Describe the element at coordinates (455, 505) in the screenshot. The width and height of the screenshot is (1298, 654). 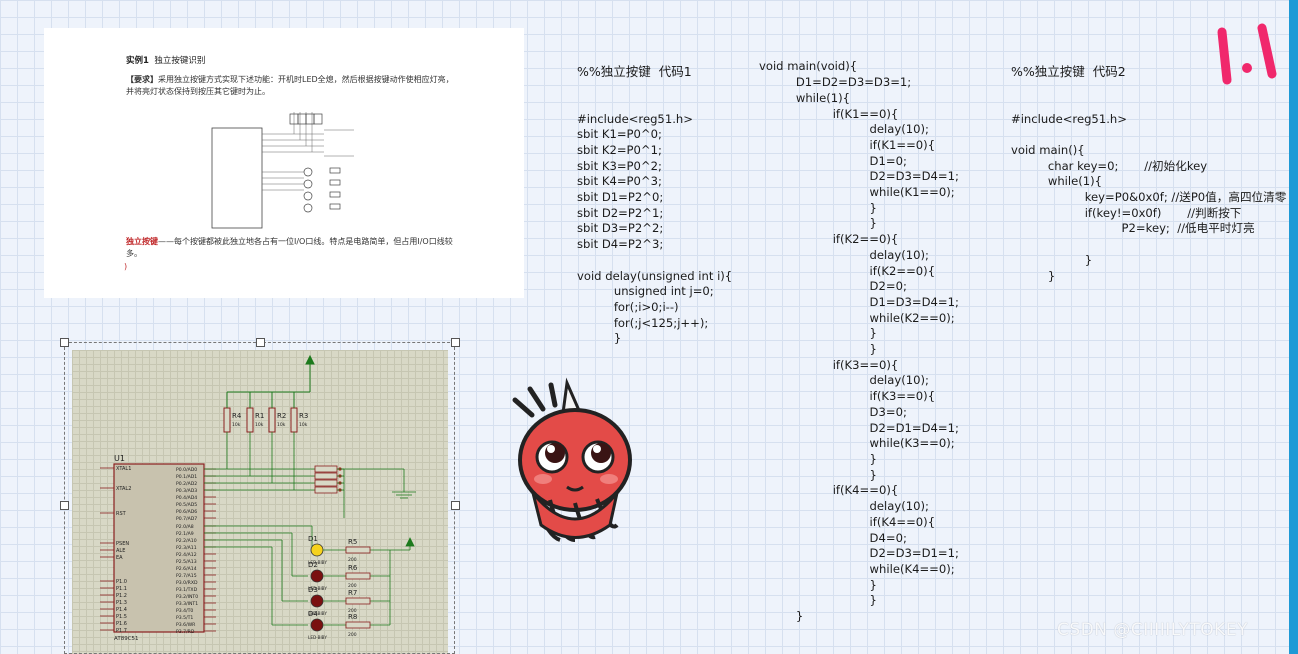
I see `resize-handle-right` at that location.